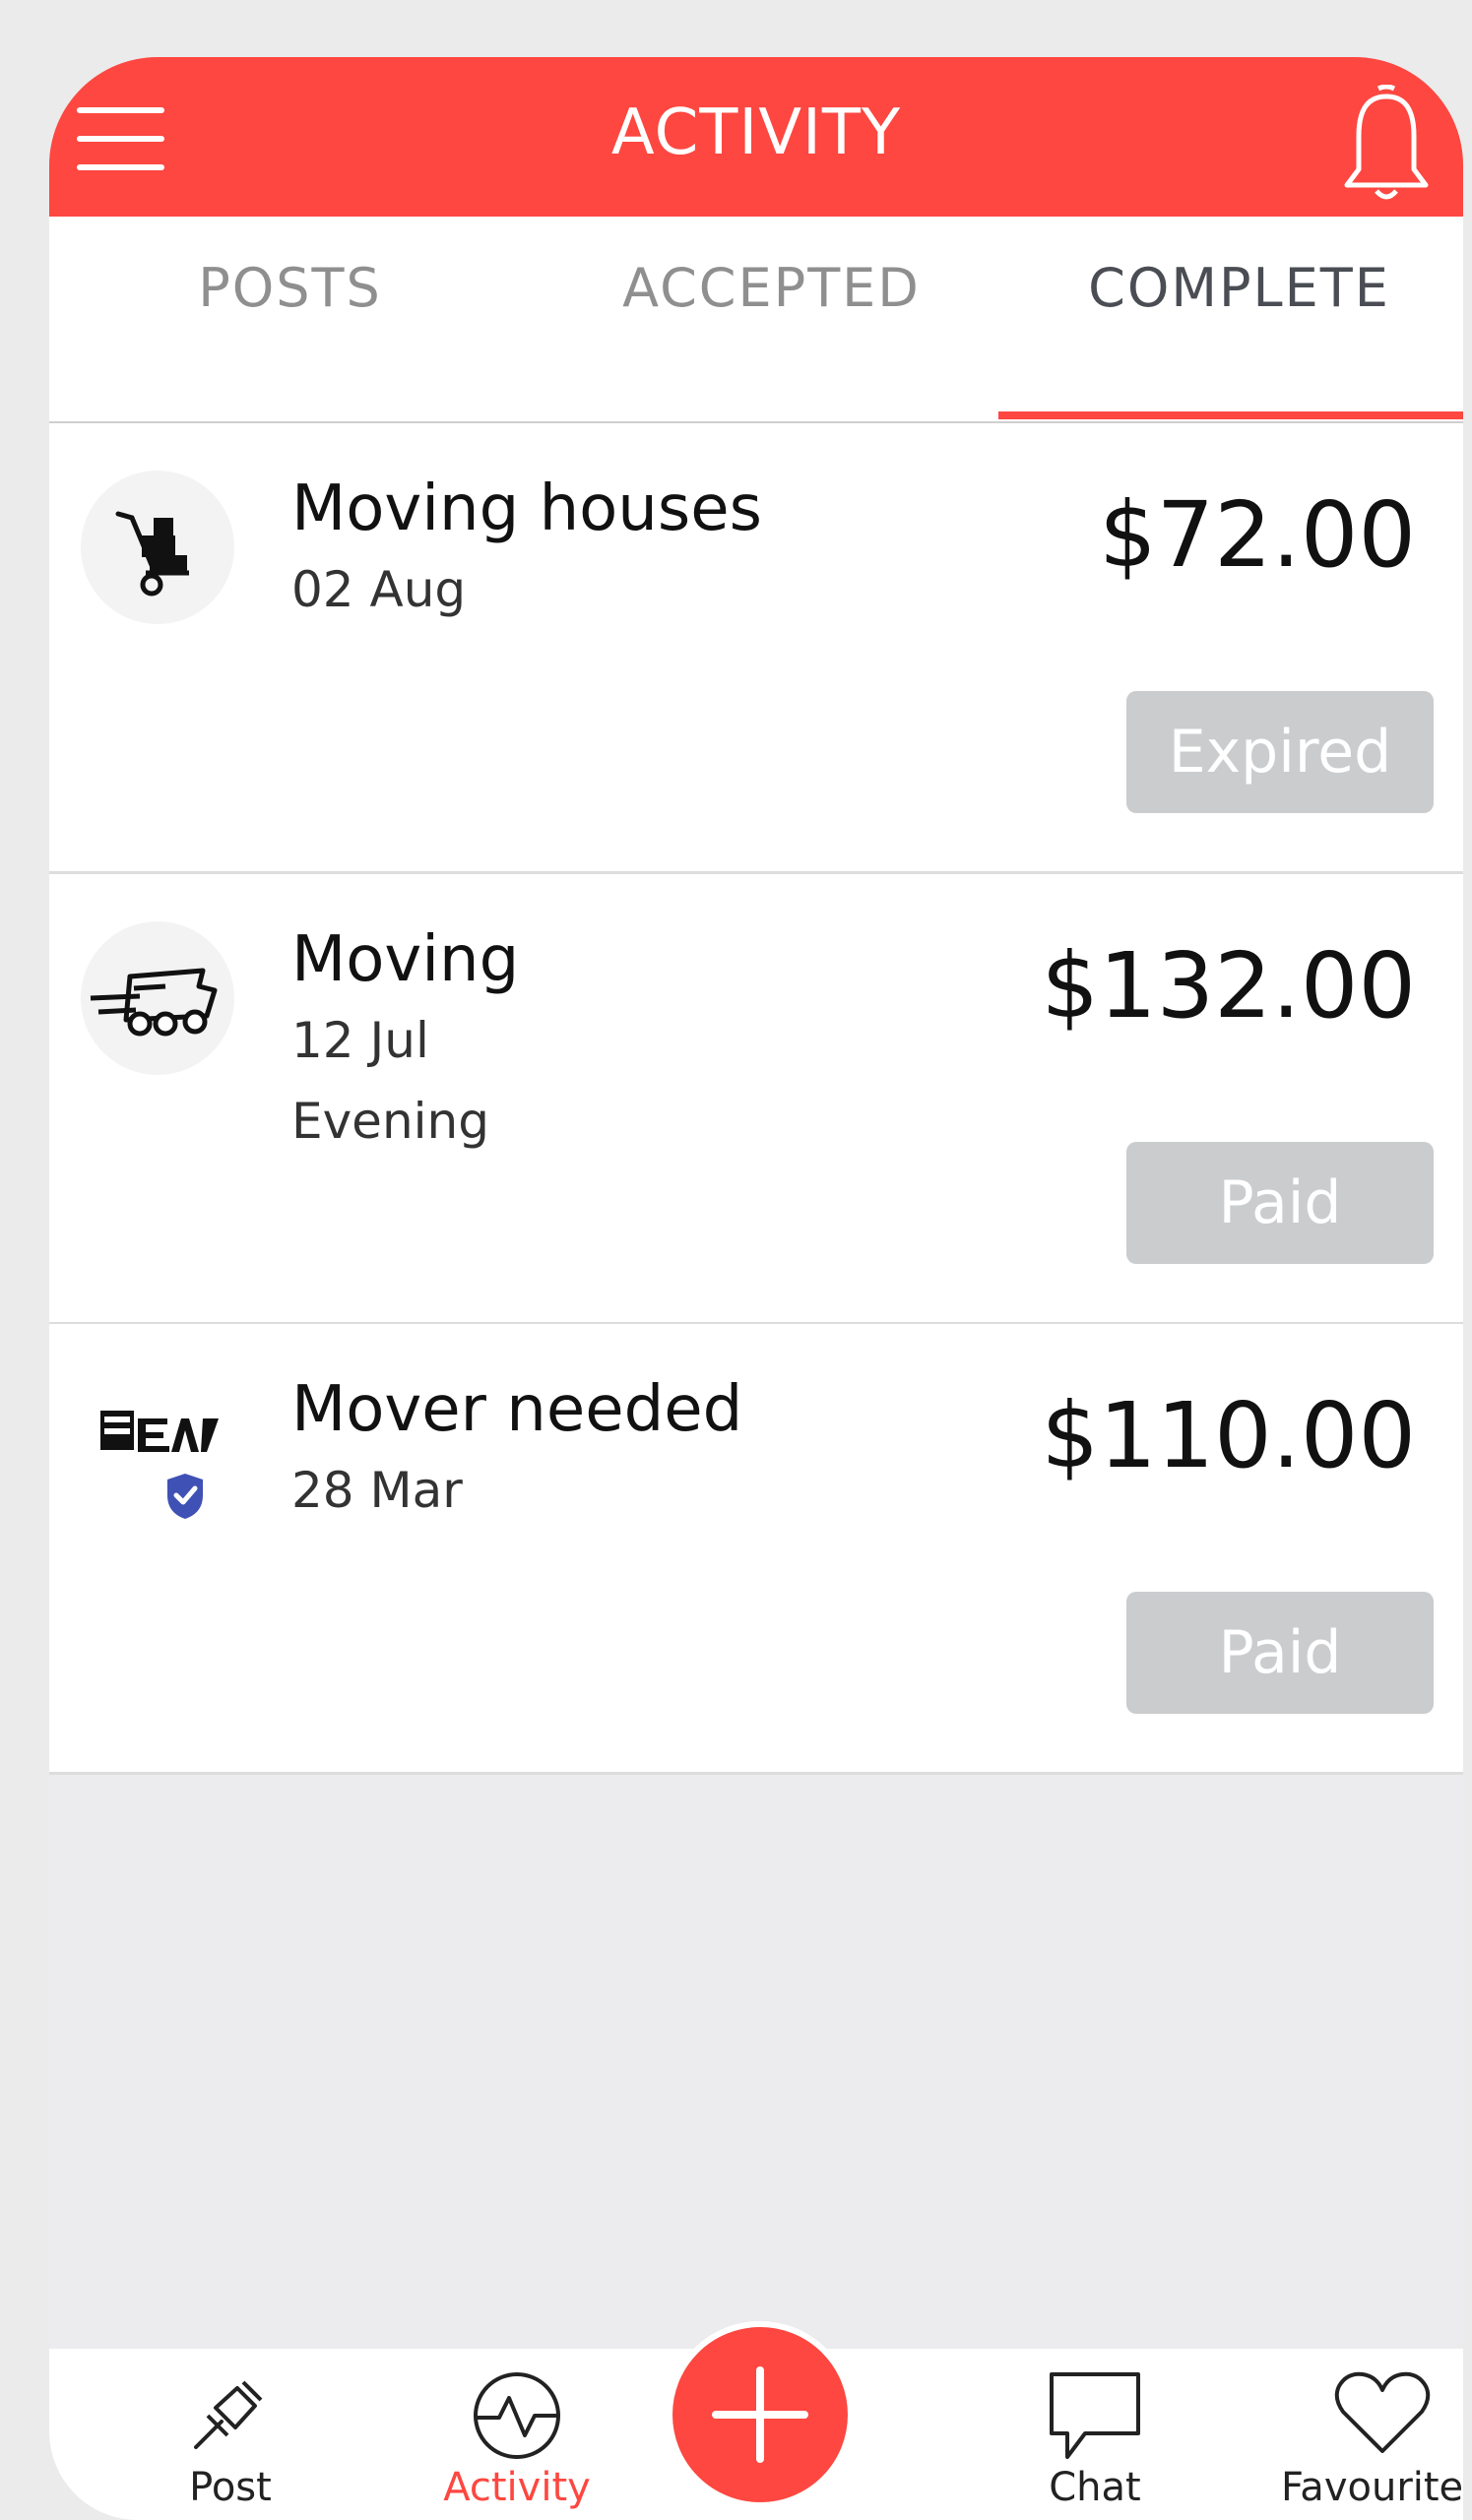 The width and height of the screenshot is (1472, 2520). I want to click on job-title: Moving houses, so click(526, 508).